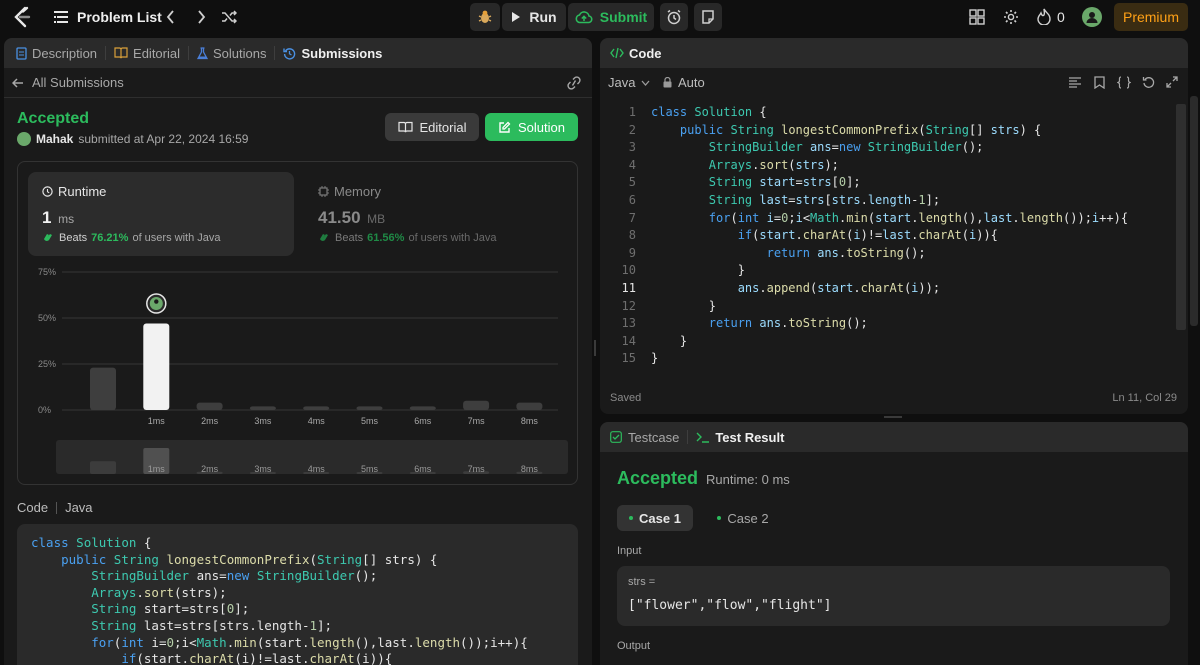 The image size is (1200, 665). Describe the element at coordinates (23, 17) in the screenshot. I see `leetcode-logo-icon` at that location.